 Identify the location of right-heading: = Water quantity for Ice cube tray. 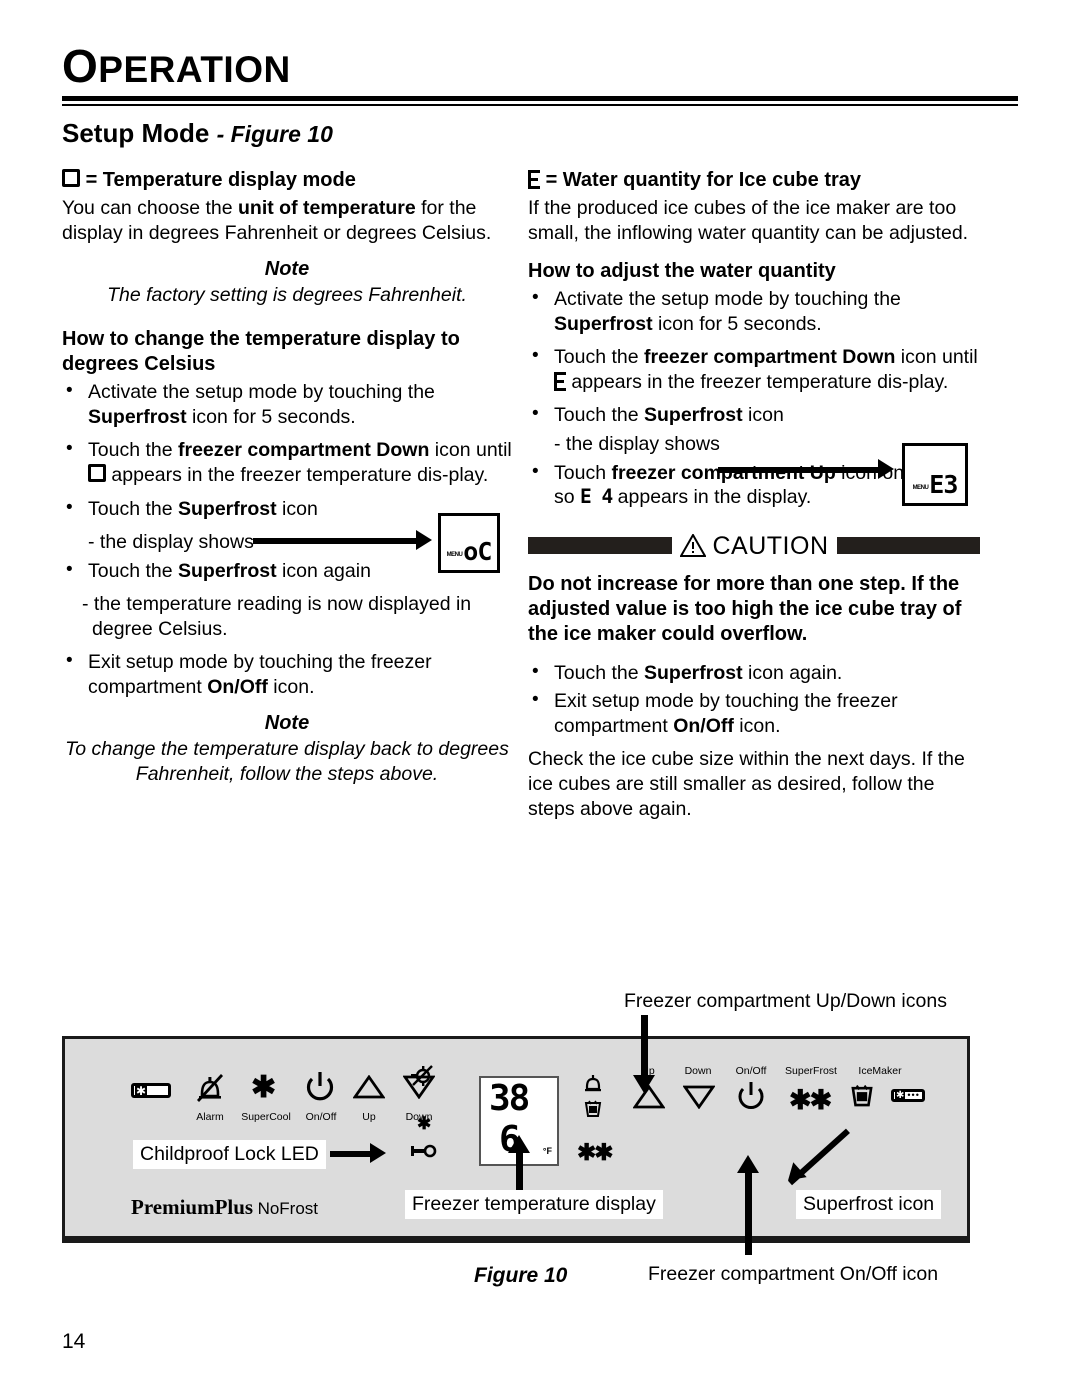
(754, 180).